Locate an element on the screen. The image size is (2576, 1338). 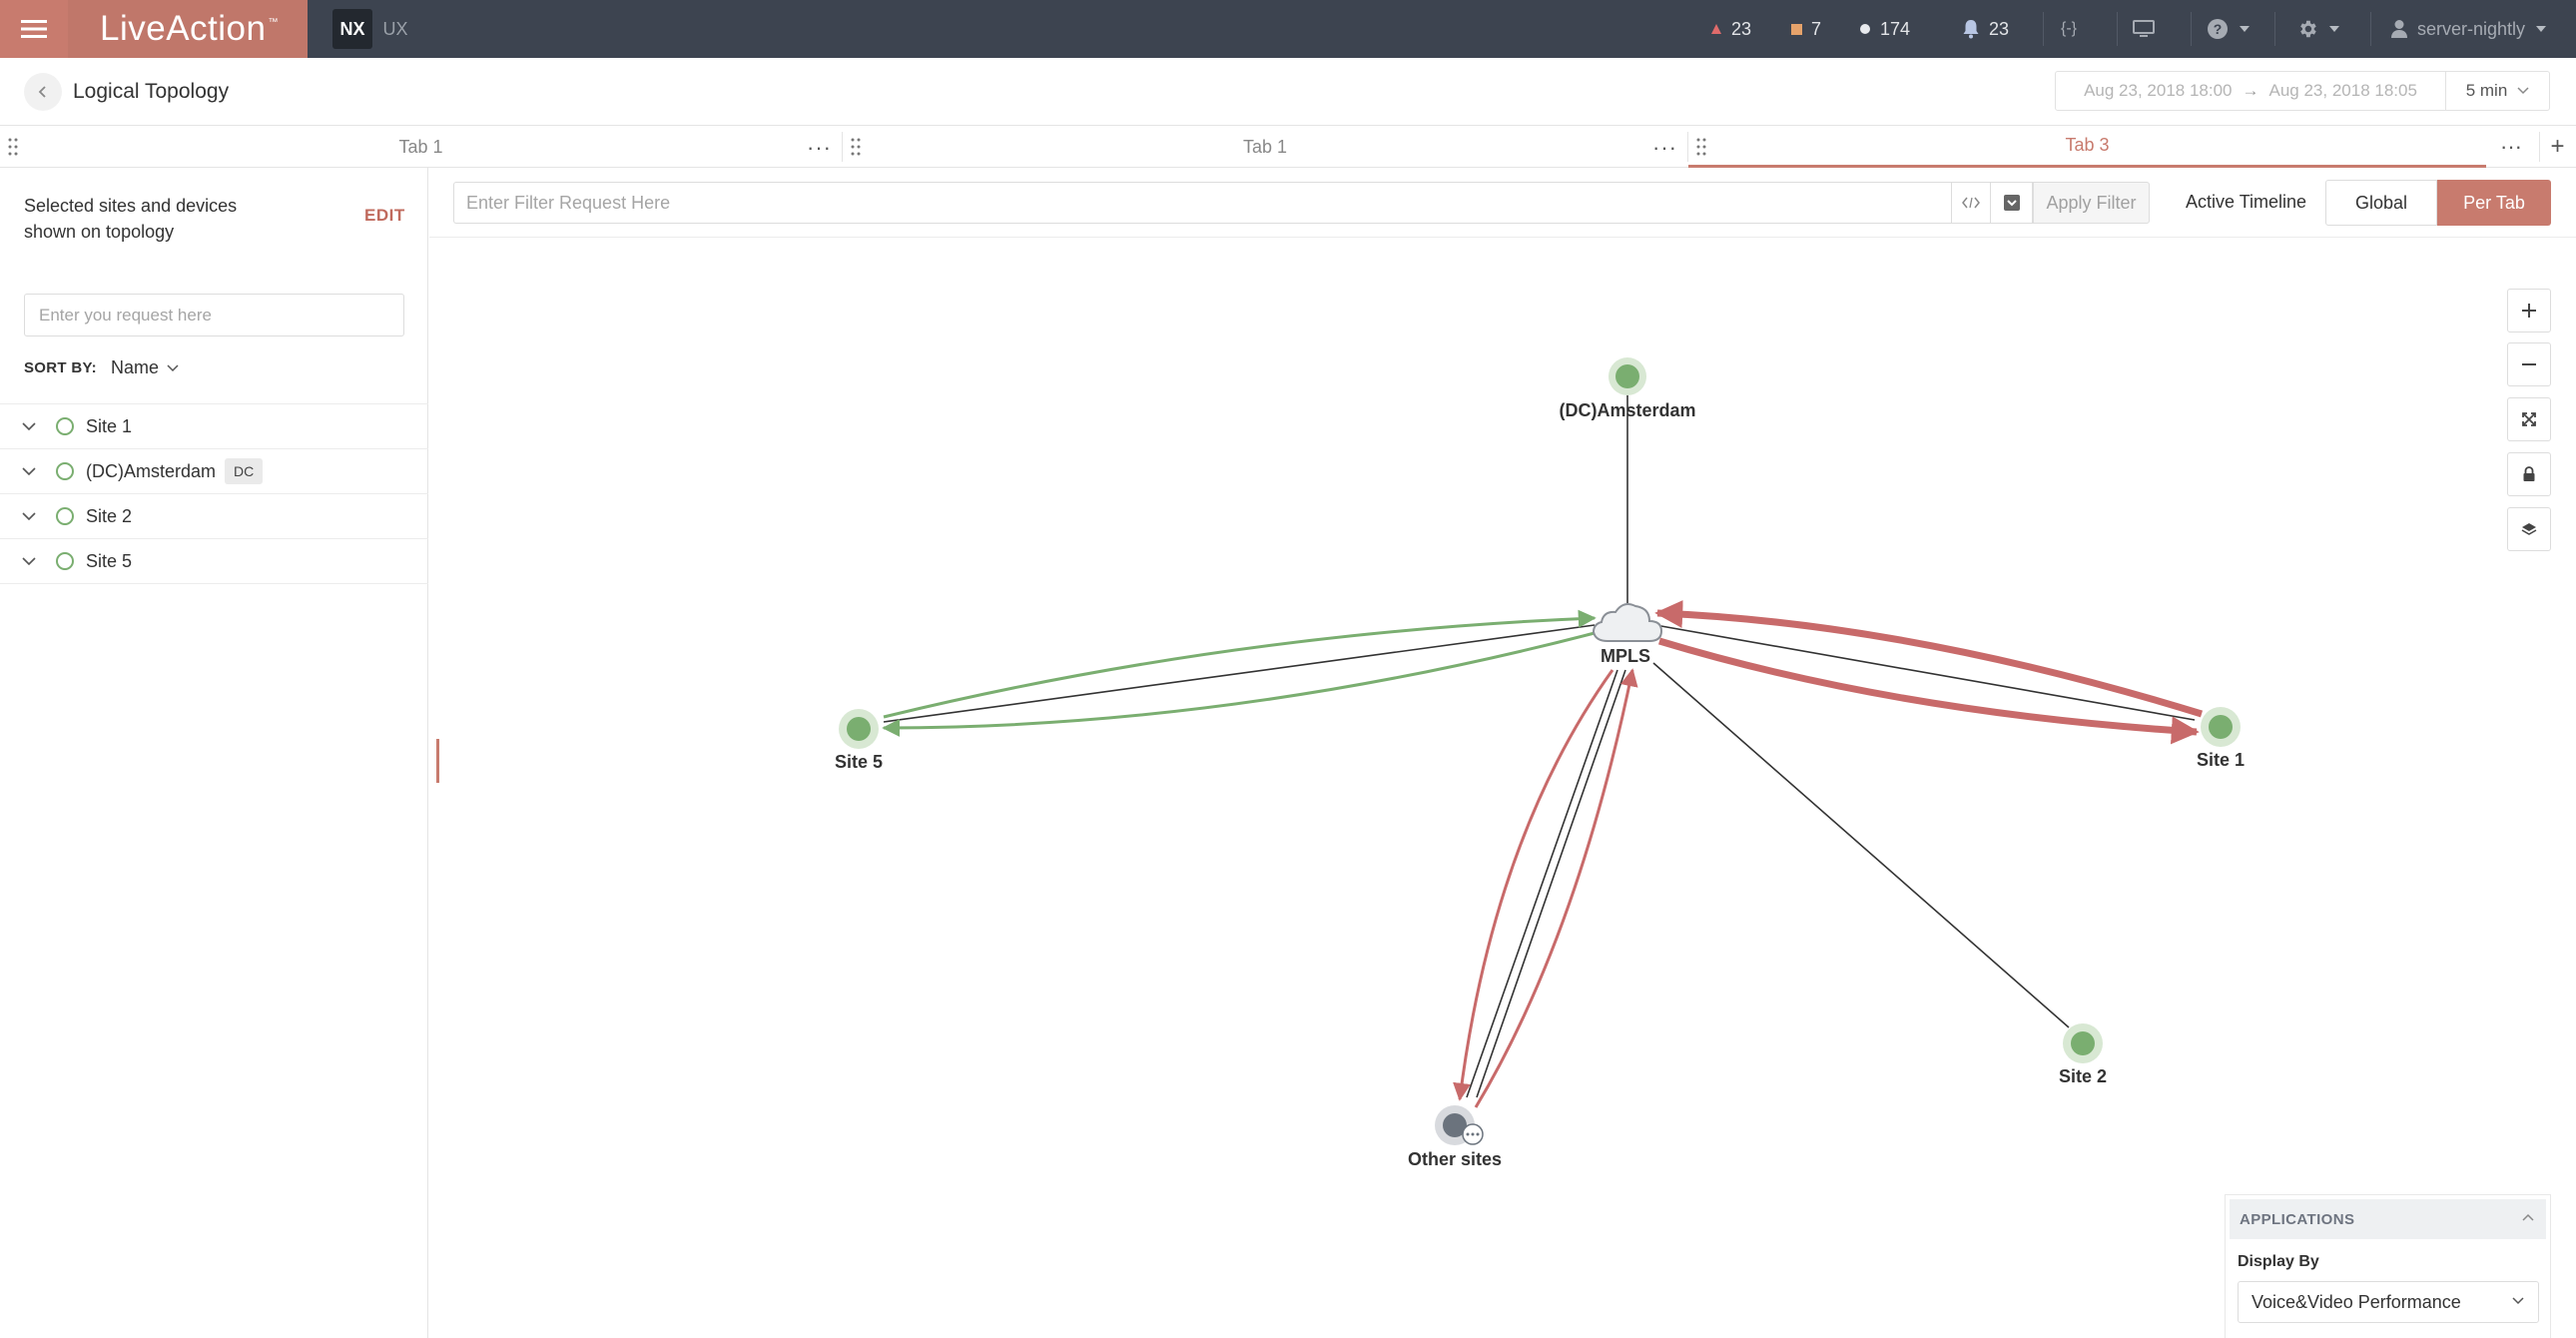
flow-mpls-to-other is located at coordinates (1533, 885).